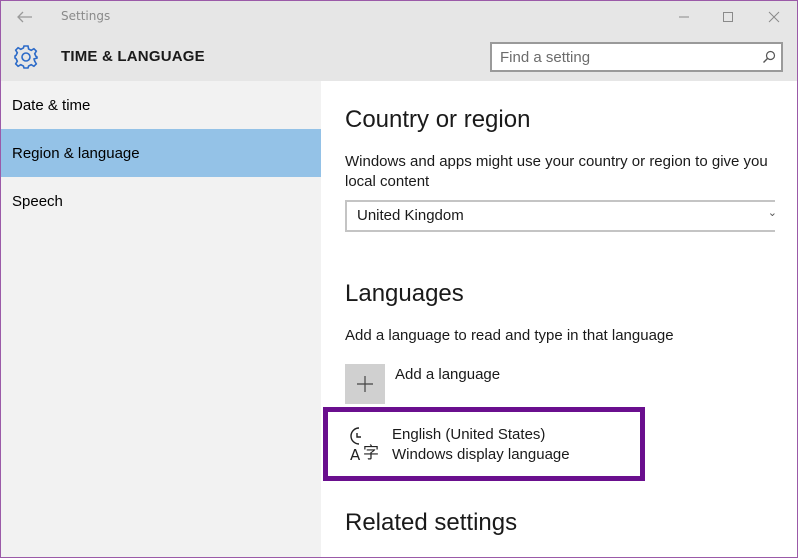  I want to click on add-language-label: Add a language, so click(447, 374).